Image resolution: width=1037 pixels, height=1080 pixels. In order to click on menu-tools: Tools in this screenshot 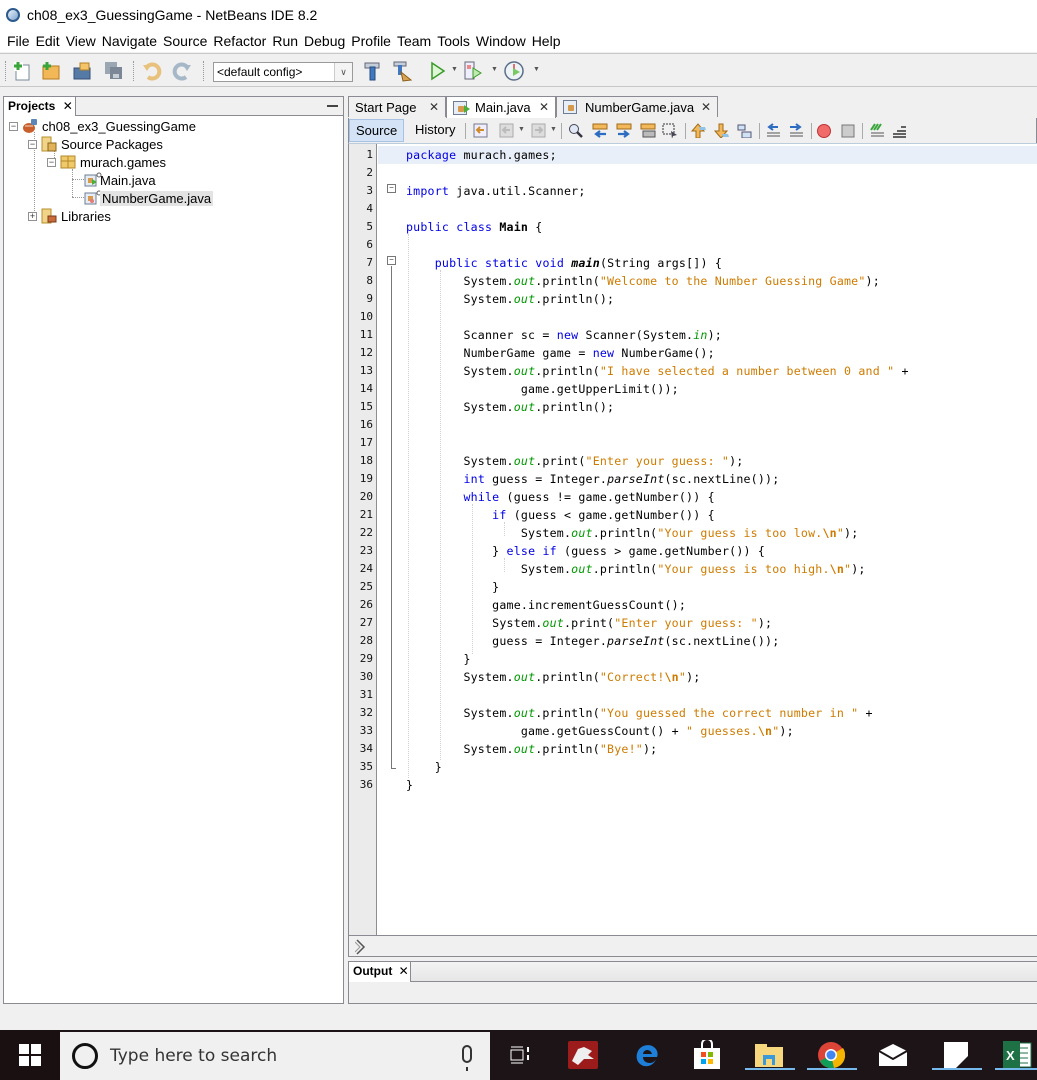, I will do `click(453, 41)`.